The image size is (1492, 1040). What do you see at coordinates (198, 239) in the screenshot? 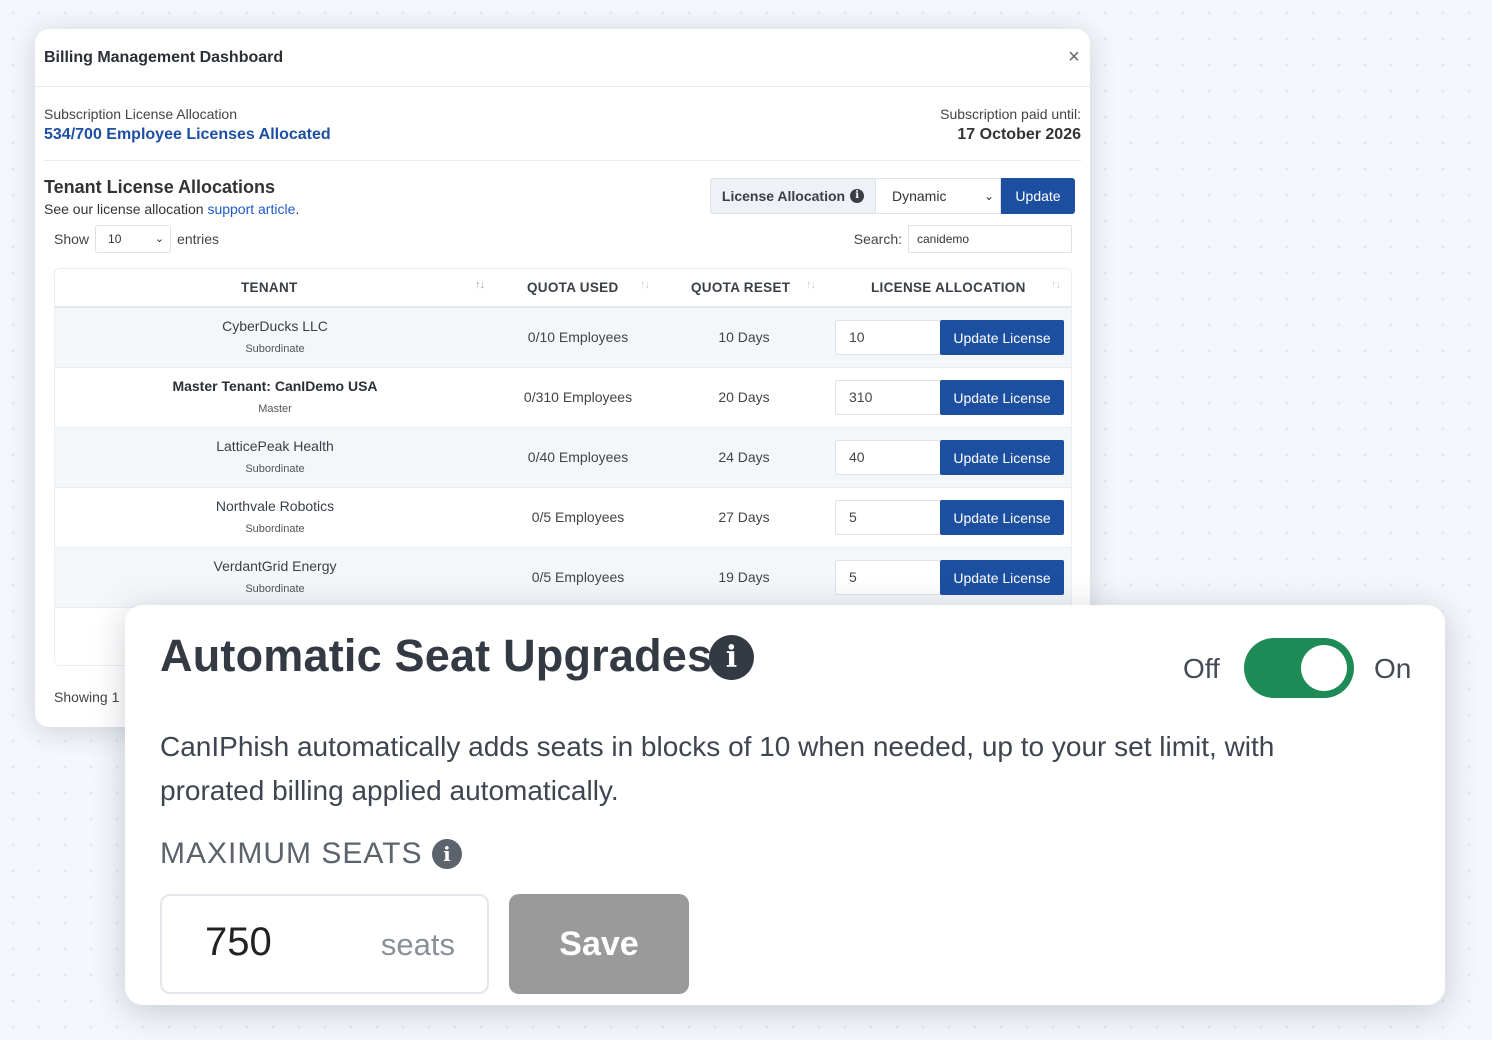
I see `entries-label: entries` at bounding box center [198, 239].